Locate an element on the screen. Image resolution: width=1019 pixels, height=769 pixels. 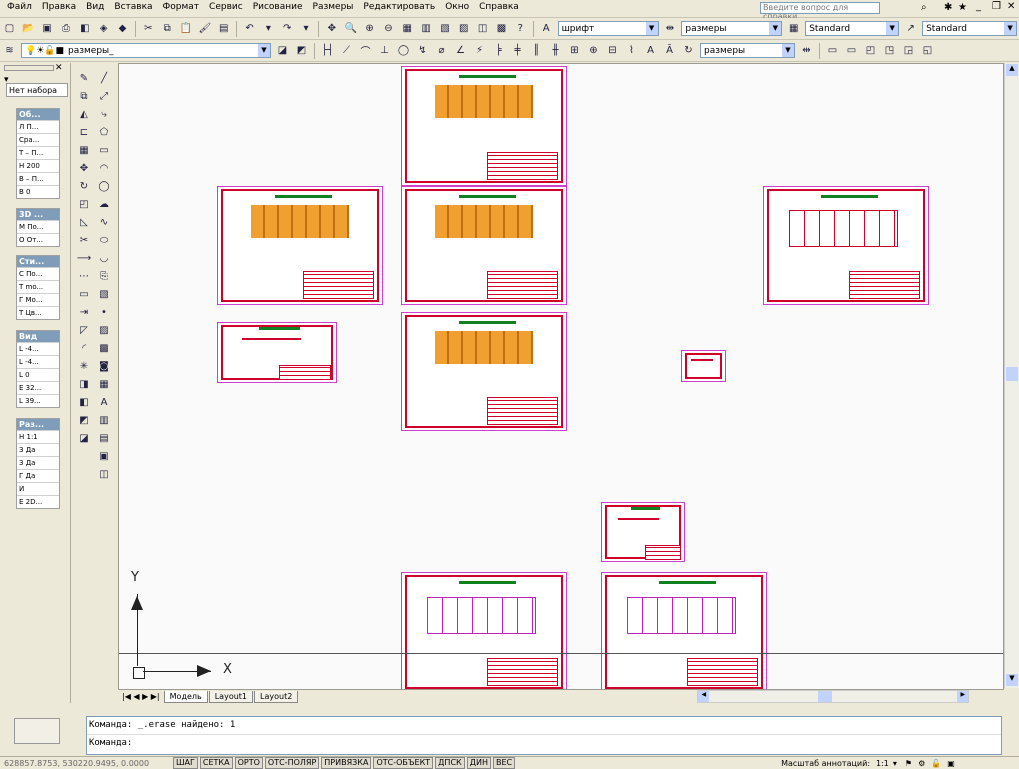
zoom-previous-icon: ⊖ is located at coordinates (388, 28).